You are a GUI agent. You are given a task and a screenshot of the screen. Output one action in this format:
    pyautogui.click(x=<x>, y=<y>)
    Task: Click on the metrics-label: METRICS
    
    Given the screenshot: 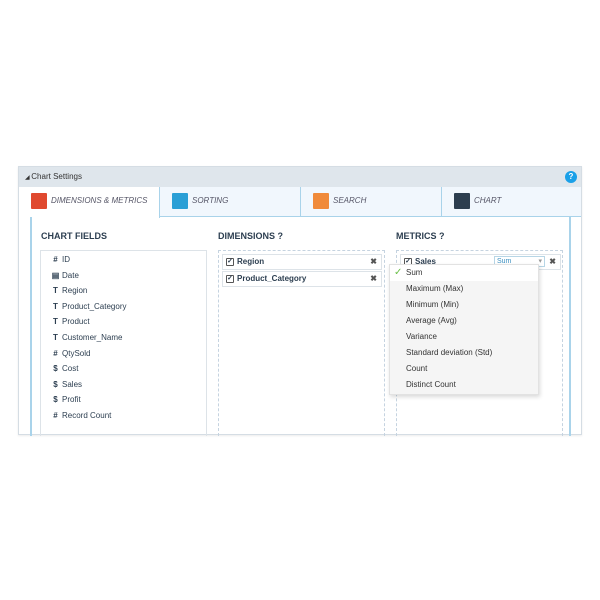 What is the action you would take?
    pyautogui.click(x=416, y=236)
    